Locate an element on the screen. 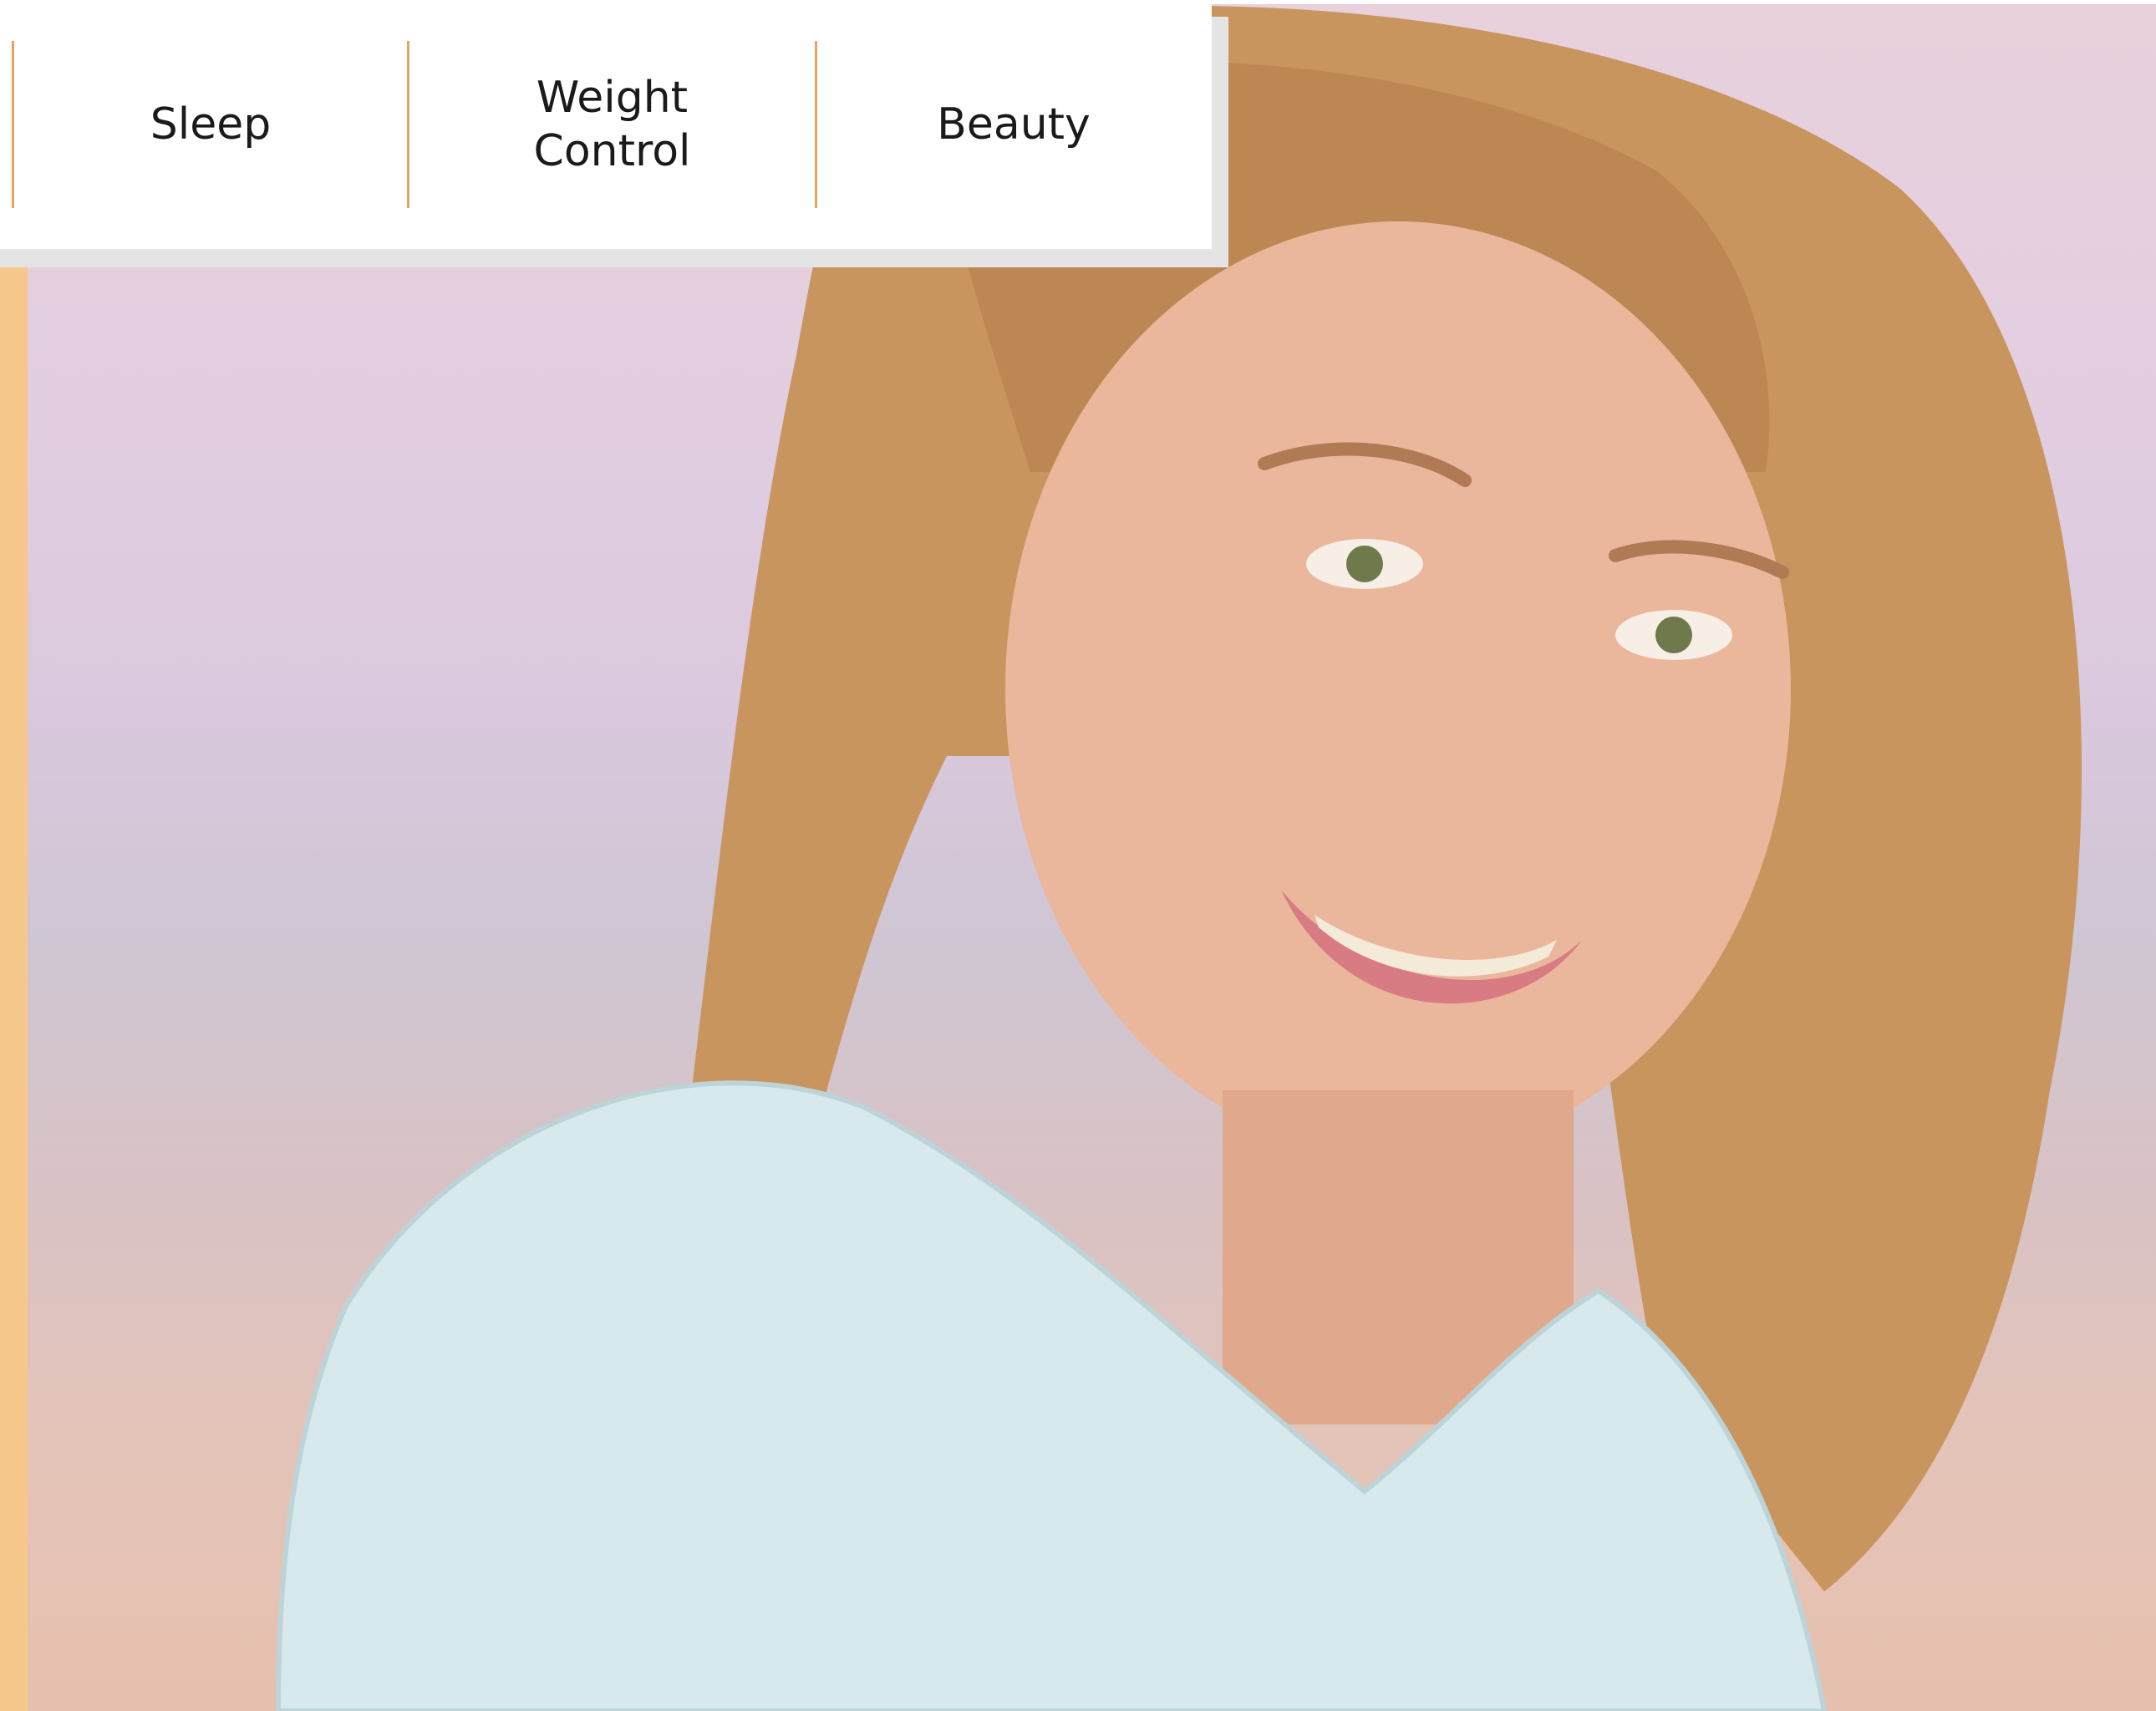 The height and width of the screenshot is (1711, 2156). nav-item-beauty: Beauty is located at coordinates (1013, 124).